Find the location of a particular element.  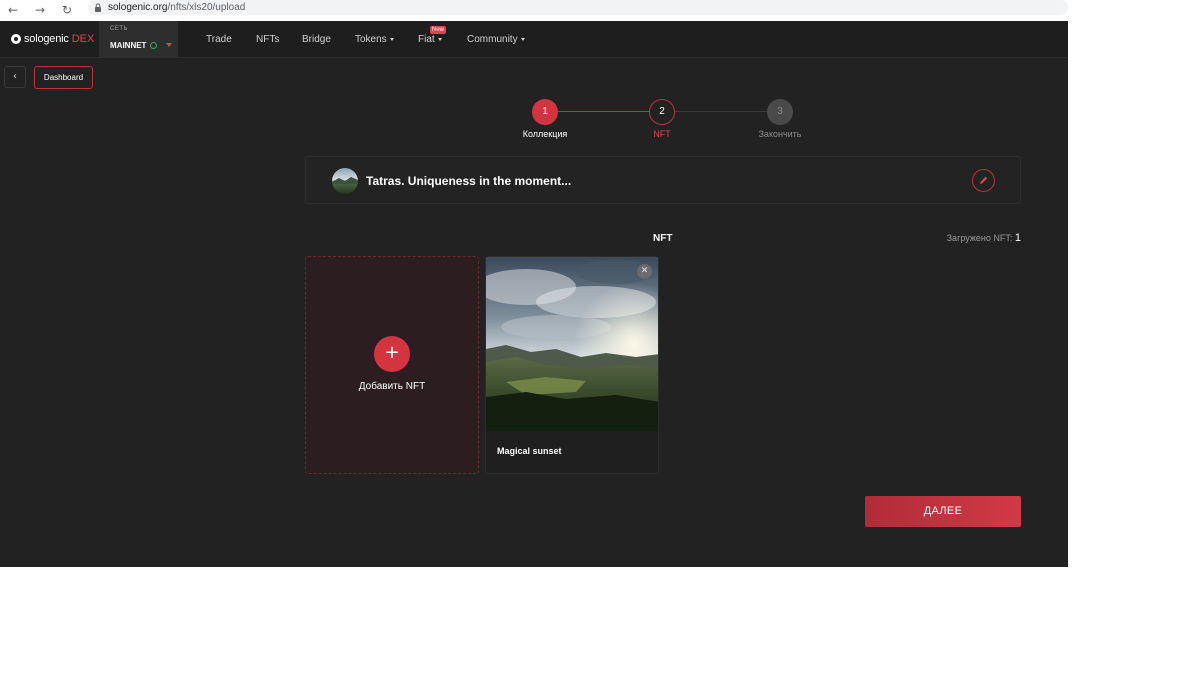

close-icon: ✕ is located at coordinates (644, 271).